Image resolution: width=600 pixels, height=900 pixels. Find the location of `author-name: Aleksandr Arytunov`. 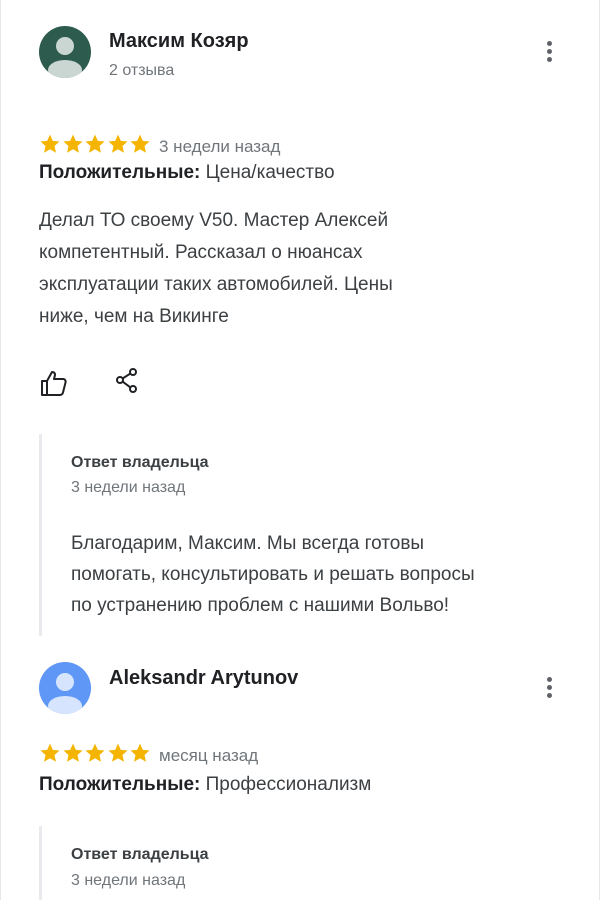

author-name: Aleksandr Arytunov is located at coordinates (203, 678).